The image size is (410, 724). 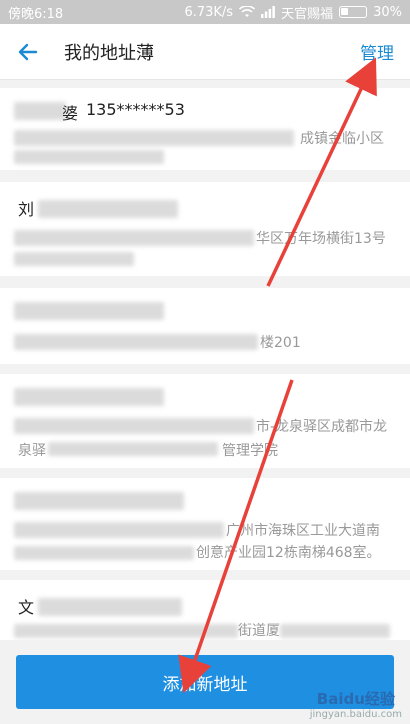 What do you see at coordinates (36, 14) in the screenshot?
I see `status-time: 傍晚6:18` at bounding box center [36, 14].